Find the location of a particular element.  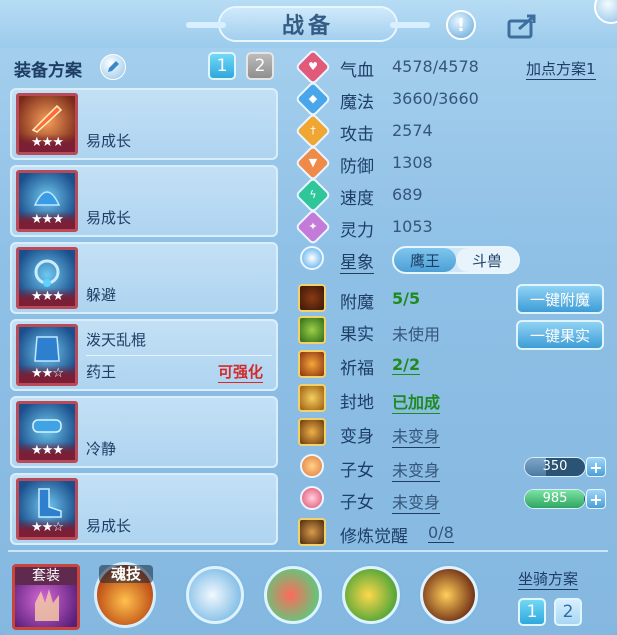

equipment-name: 躲避 is located at coordinates (101, 295).